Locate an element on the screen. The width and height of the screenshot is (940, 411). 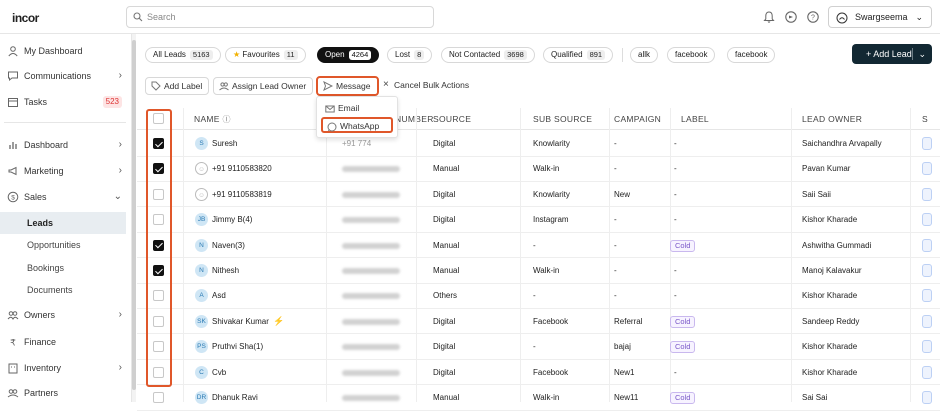
lead-name: Dhanuk Ravi is located at coordinates (235, 397).